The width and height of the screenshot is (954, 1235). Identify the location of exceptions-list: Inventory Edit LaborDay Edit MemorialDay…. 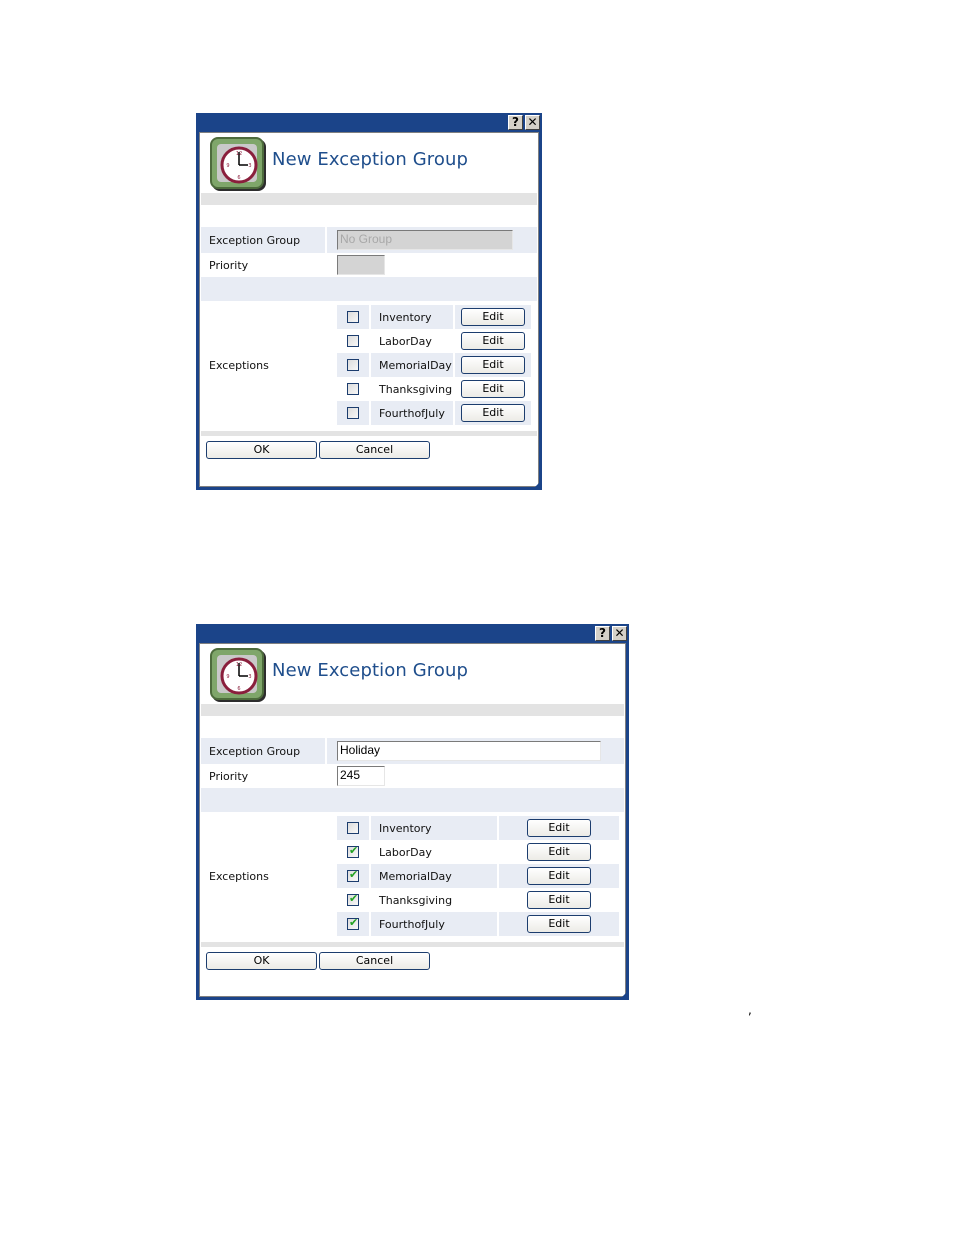
(432, 365).